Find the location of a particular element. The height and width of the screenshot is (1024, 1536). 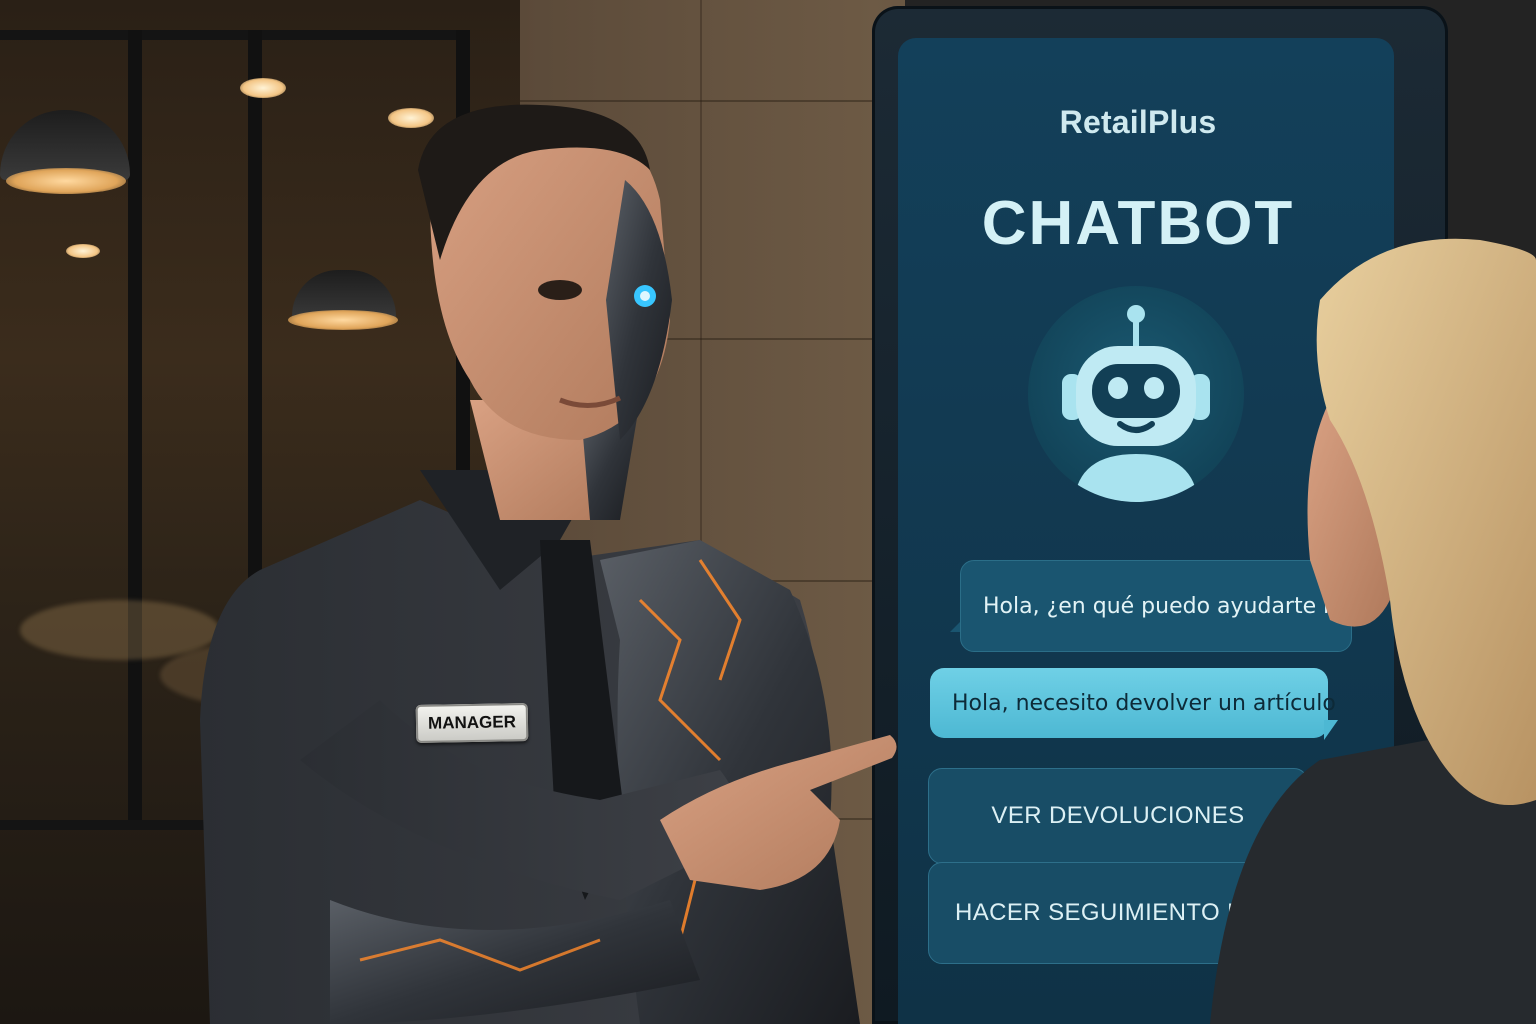

badge-text: MANAGER is located at coordinates (472, 722).